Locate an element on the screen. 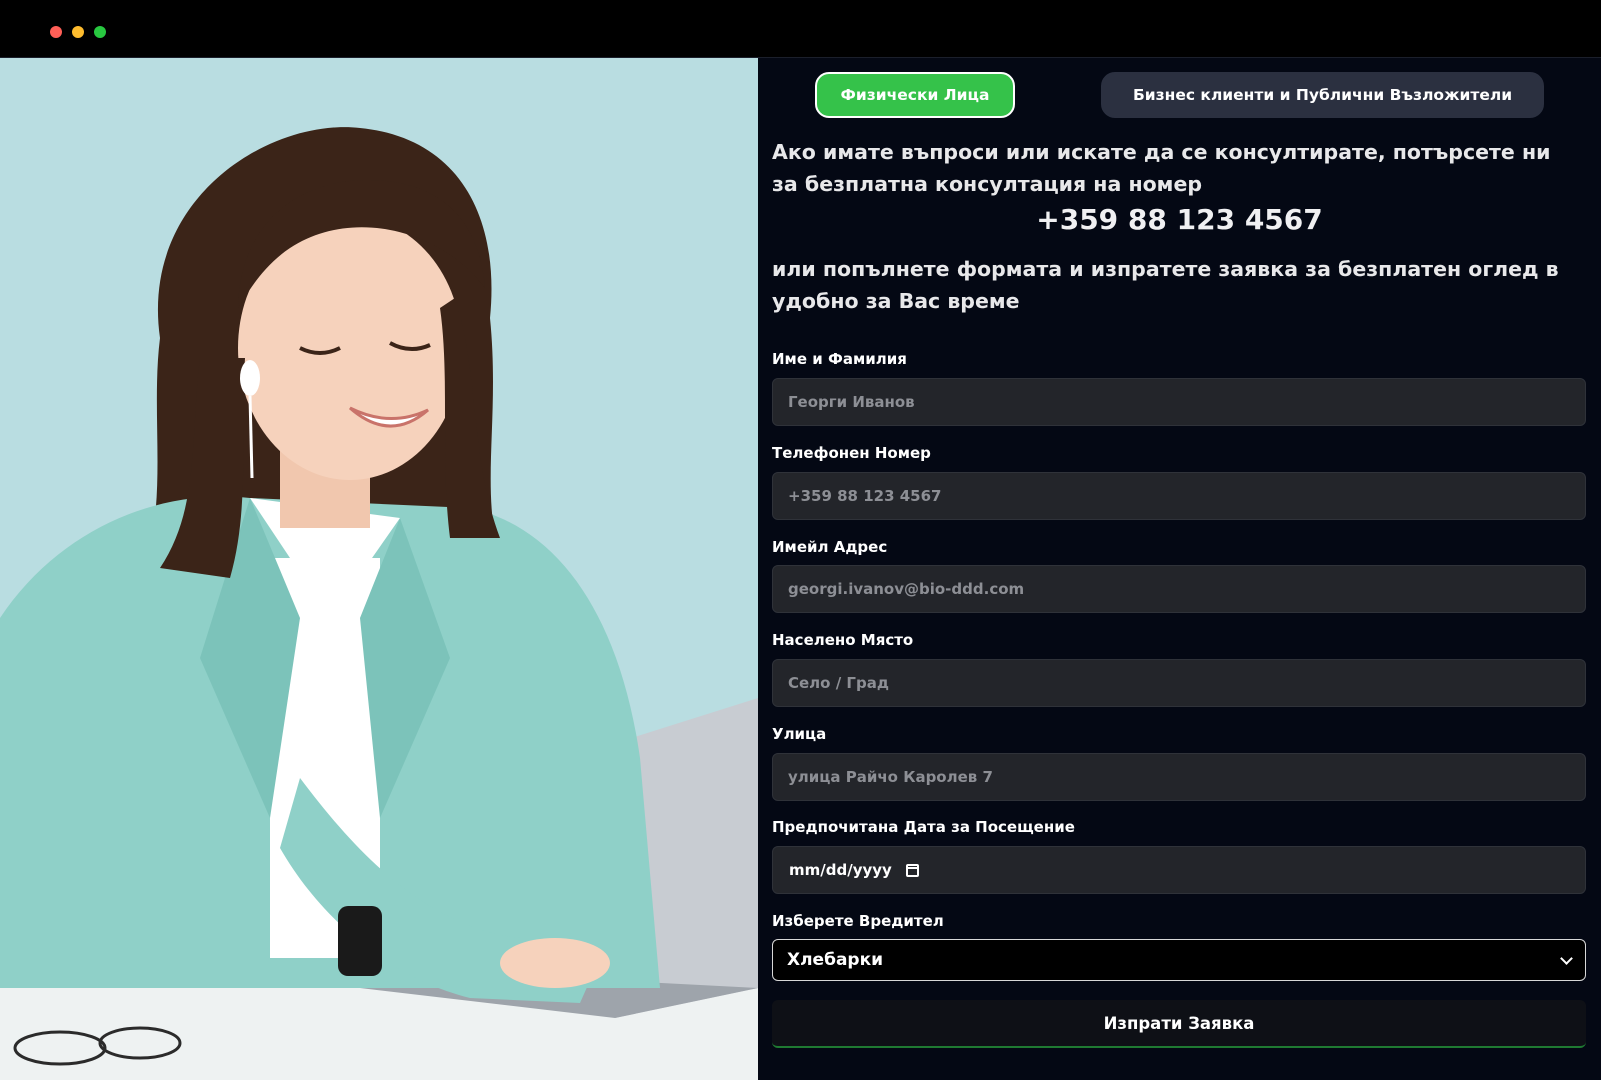  pest-label: Изберете Вредител is located at coordinates (858, 921).